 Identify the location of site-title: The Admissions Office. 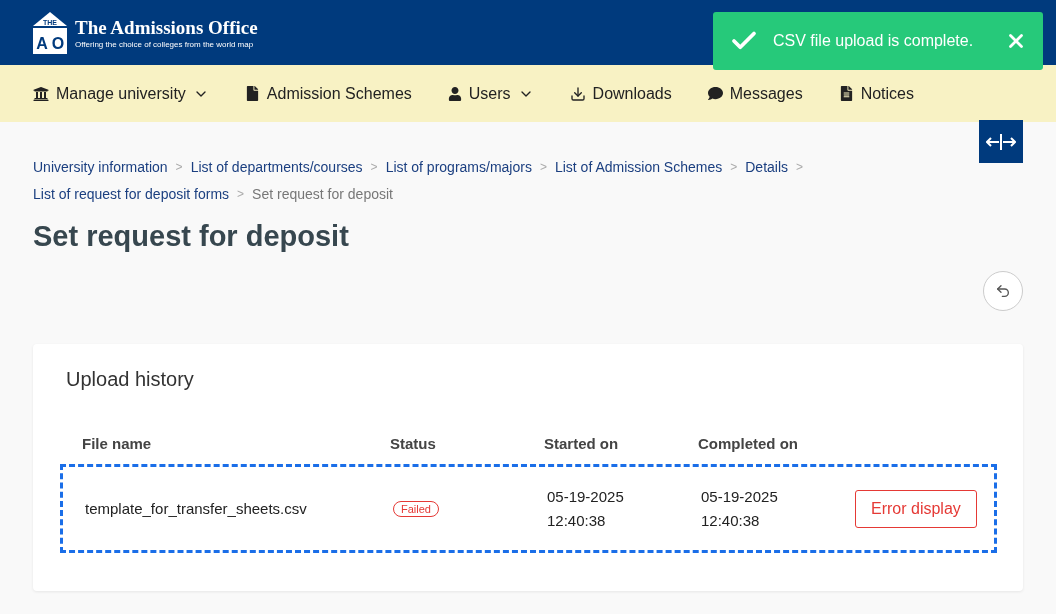
(166, 27).